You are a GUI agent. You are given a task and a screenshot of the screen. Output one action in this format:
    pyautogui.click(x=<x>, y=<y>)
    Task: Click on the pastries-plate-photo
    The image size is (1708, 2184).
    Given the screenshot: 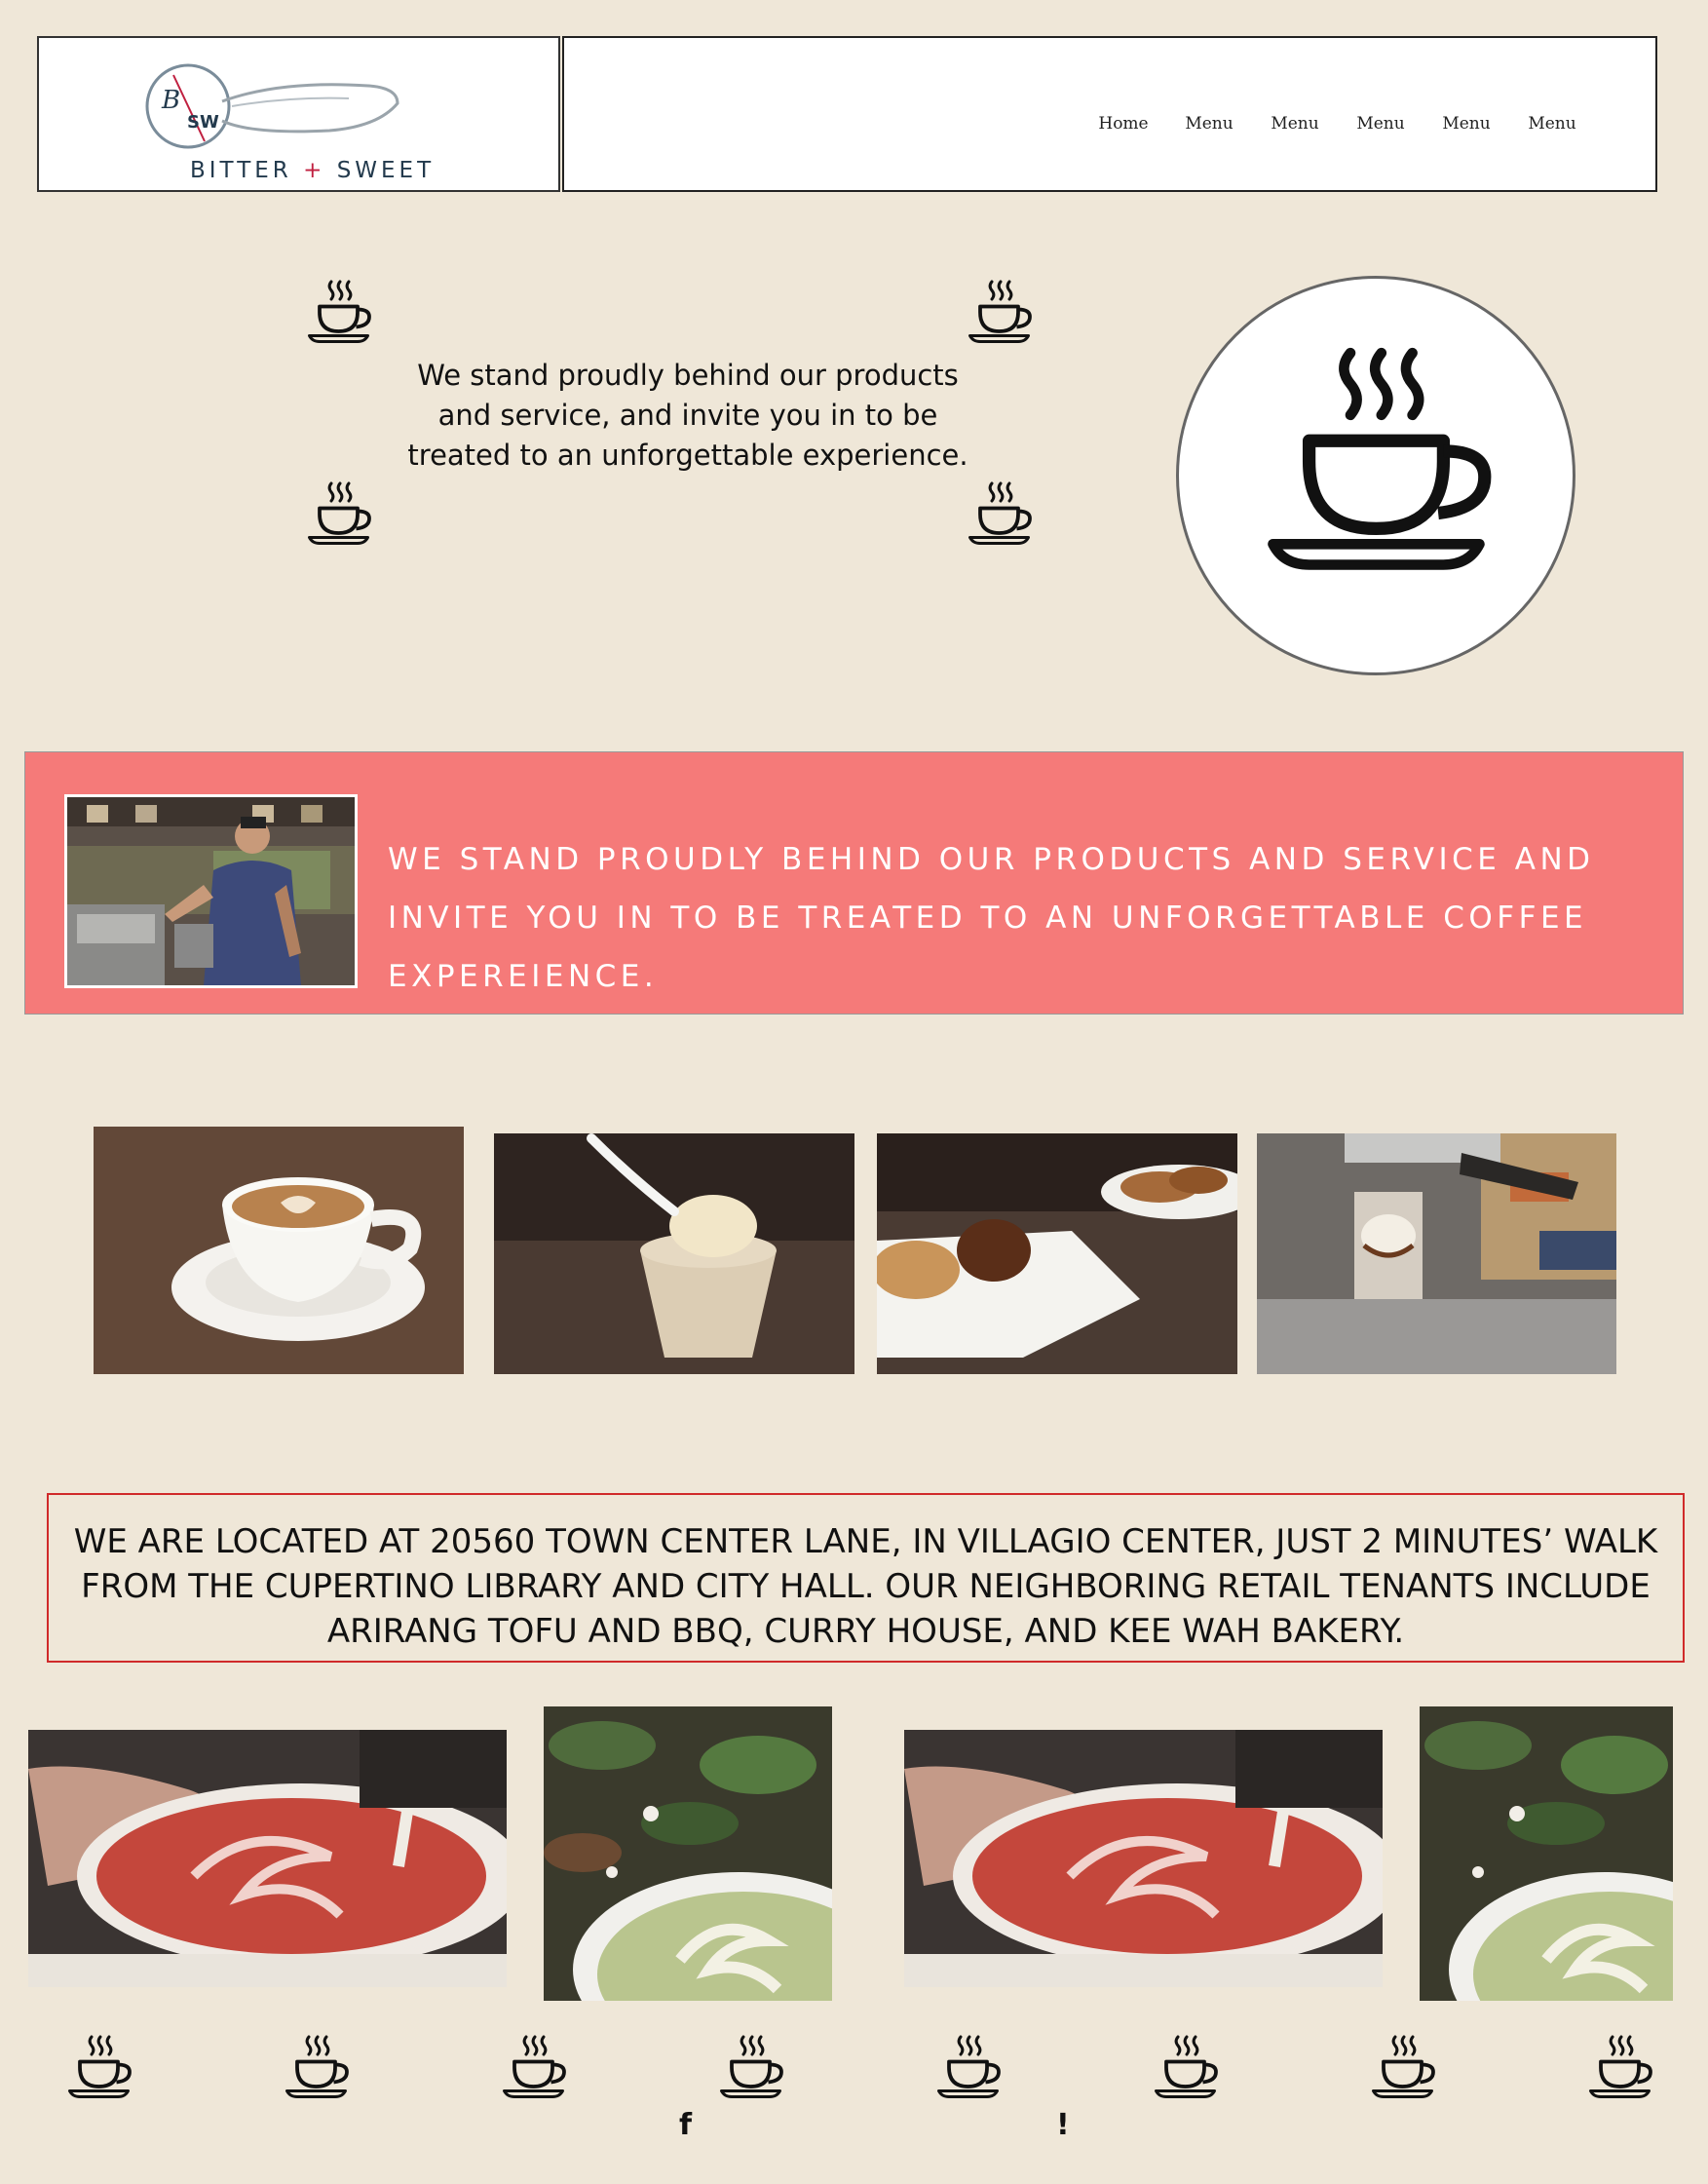 What is the action you would take?
    pyautogui.click(x=1057, y=1253)
    